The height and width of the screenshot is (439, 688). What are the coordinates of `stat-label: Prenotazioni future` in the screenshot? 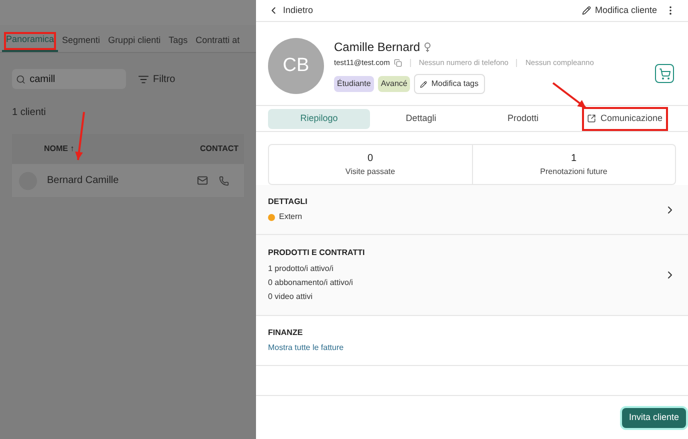 It's located at (574, 172).